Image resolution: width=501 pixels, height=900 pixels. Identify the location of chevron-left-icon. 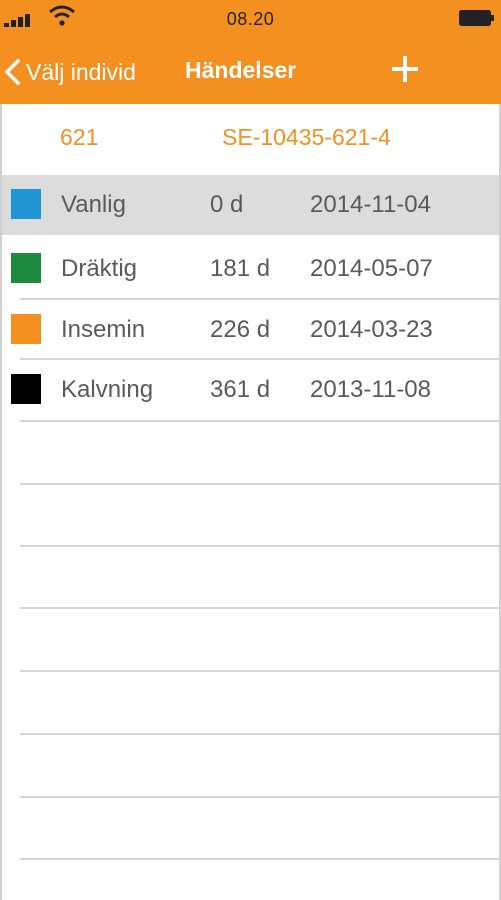
(12, 72).